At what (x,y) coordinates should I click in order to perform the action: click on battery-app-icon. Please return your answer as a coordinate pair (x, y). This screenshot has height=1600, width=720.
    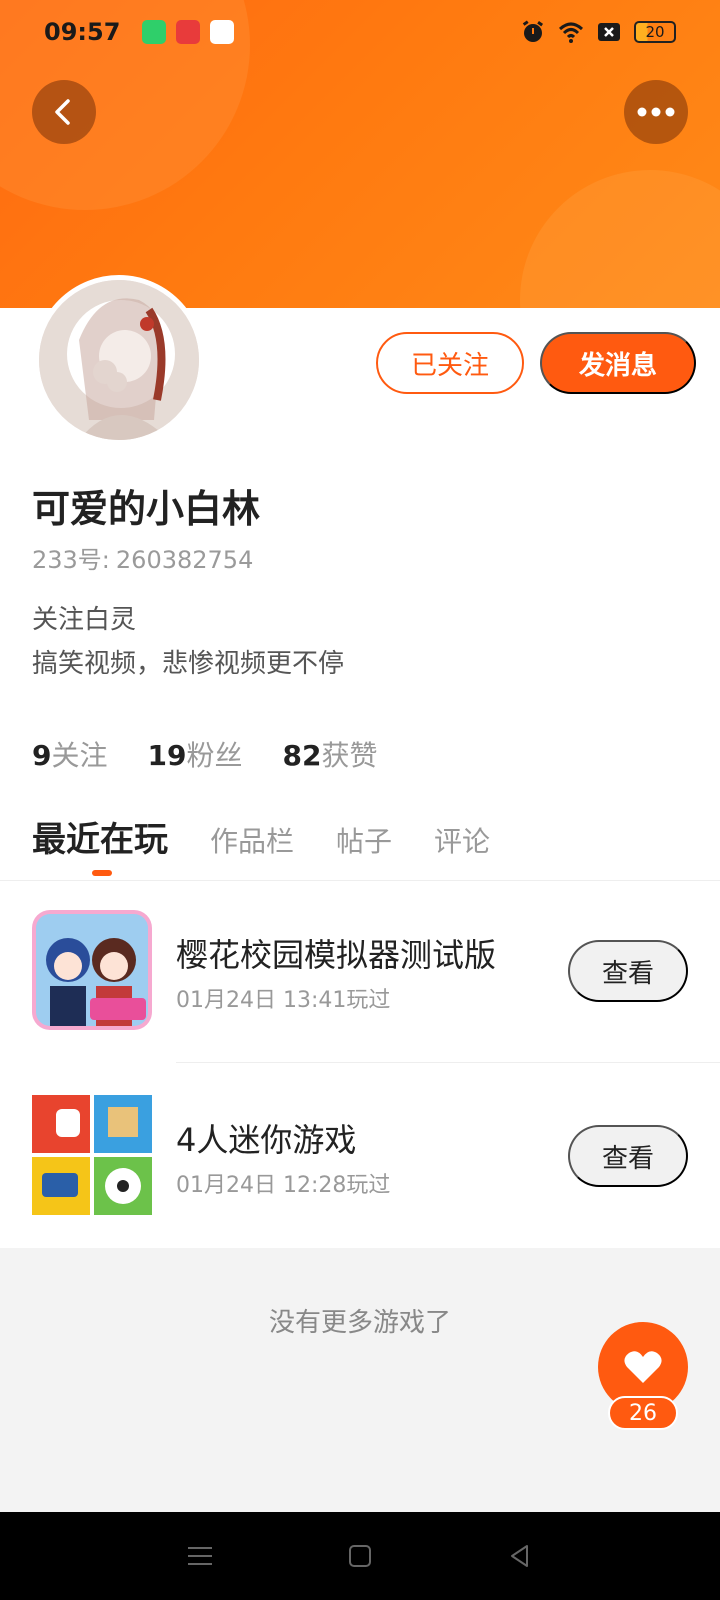
    Looking at the image, I should click on (154, 32).